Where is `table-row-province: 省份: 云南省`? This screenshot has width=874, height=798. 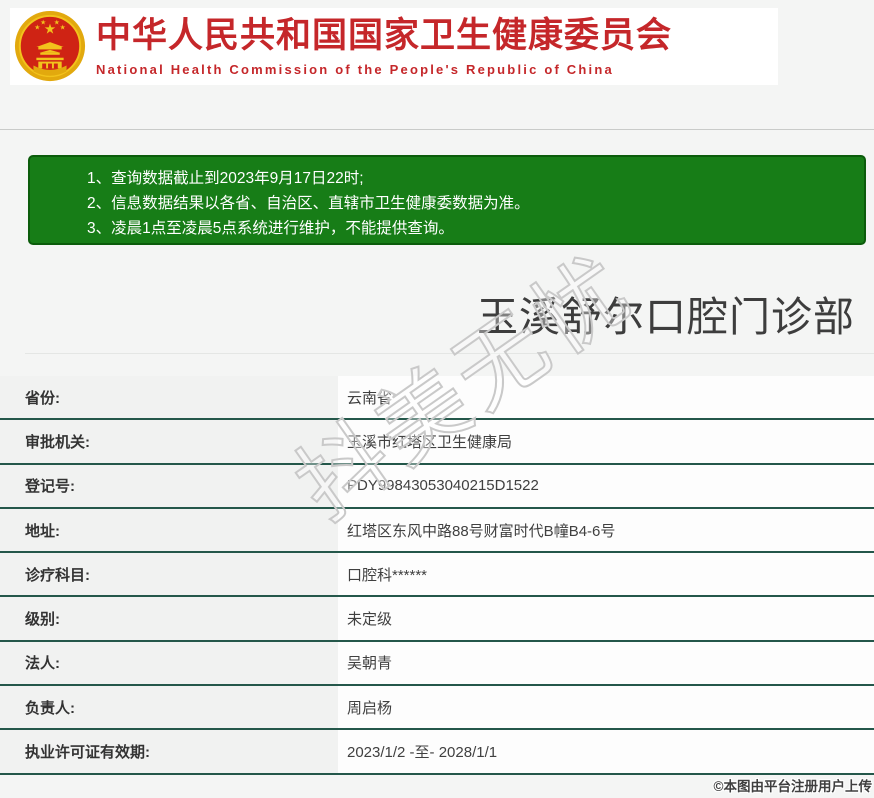 table-row-province: 省份: 云南省 is located at coordinates (437, 398).